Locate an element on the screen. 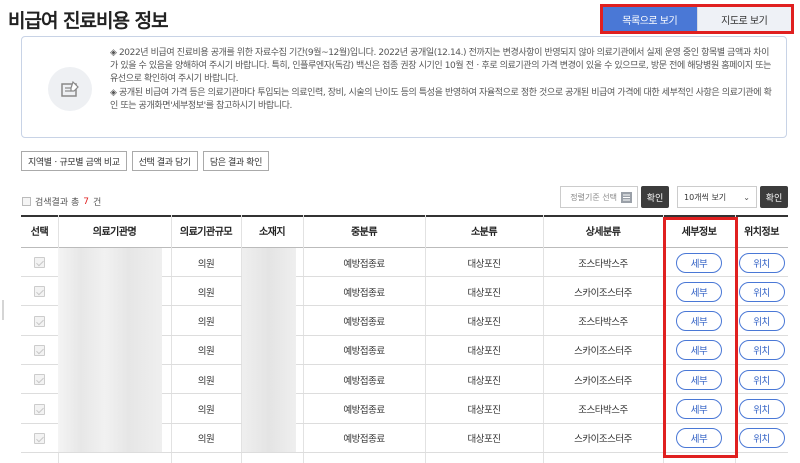 The width and height of the screenshot is (800, 463). header-col-detail-info: 세부정보 is located at coordinates (699, 232).